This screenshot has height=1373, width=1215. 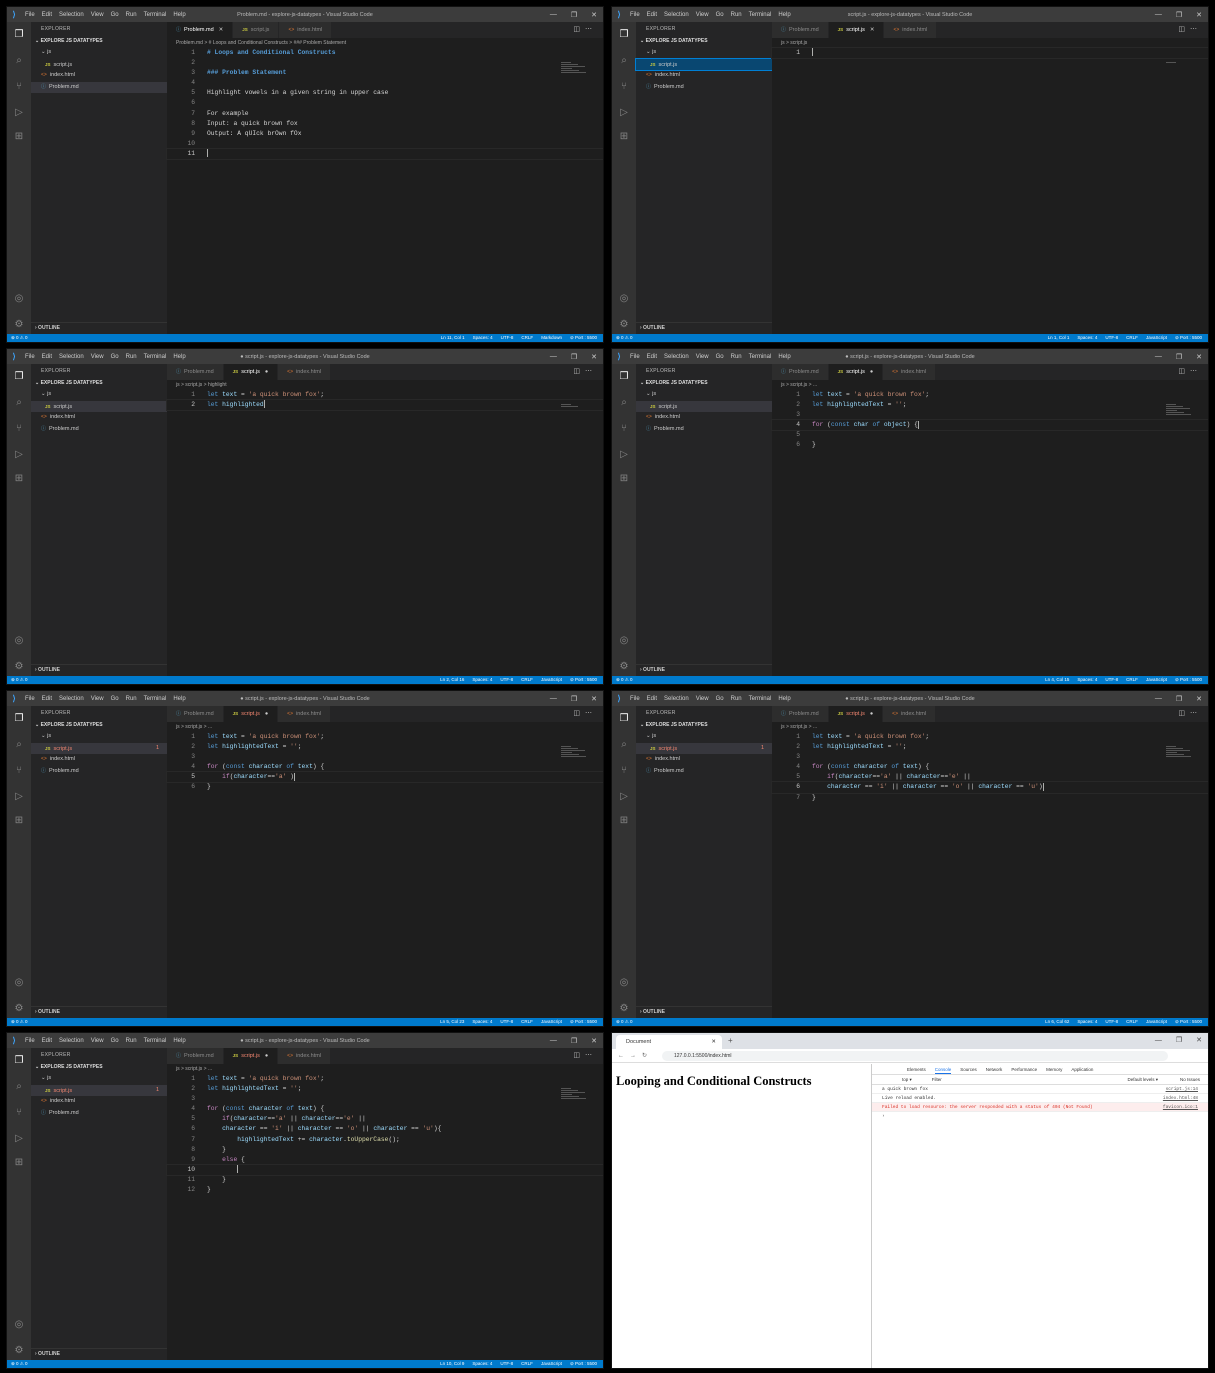 I want to click on status-position: Ln 11, Col 1, so click(x=453, y=338).